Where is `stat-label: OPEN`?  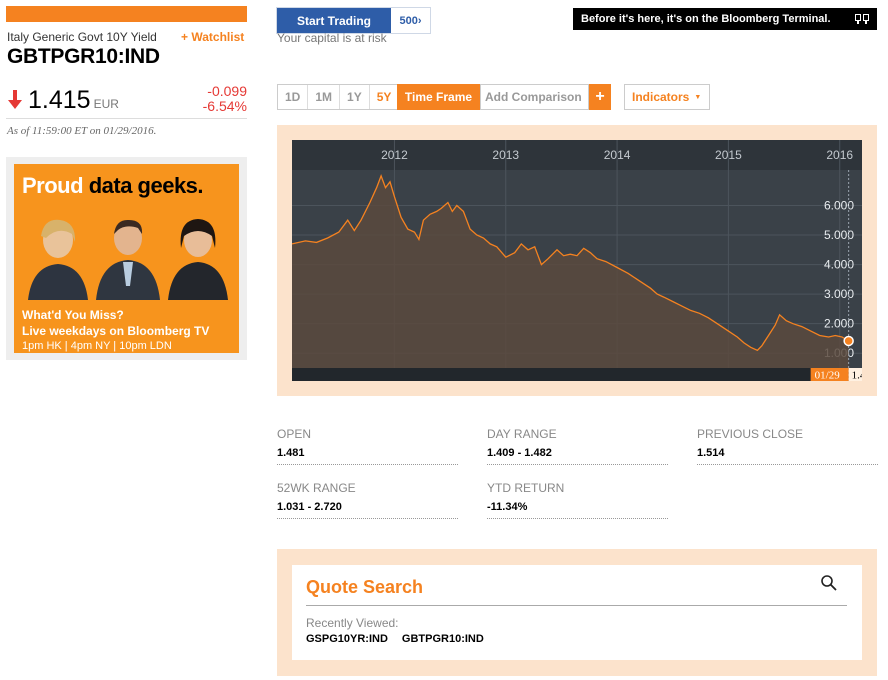 stat-label: OPEN is located at coordinates (294, 434).